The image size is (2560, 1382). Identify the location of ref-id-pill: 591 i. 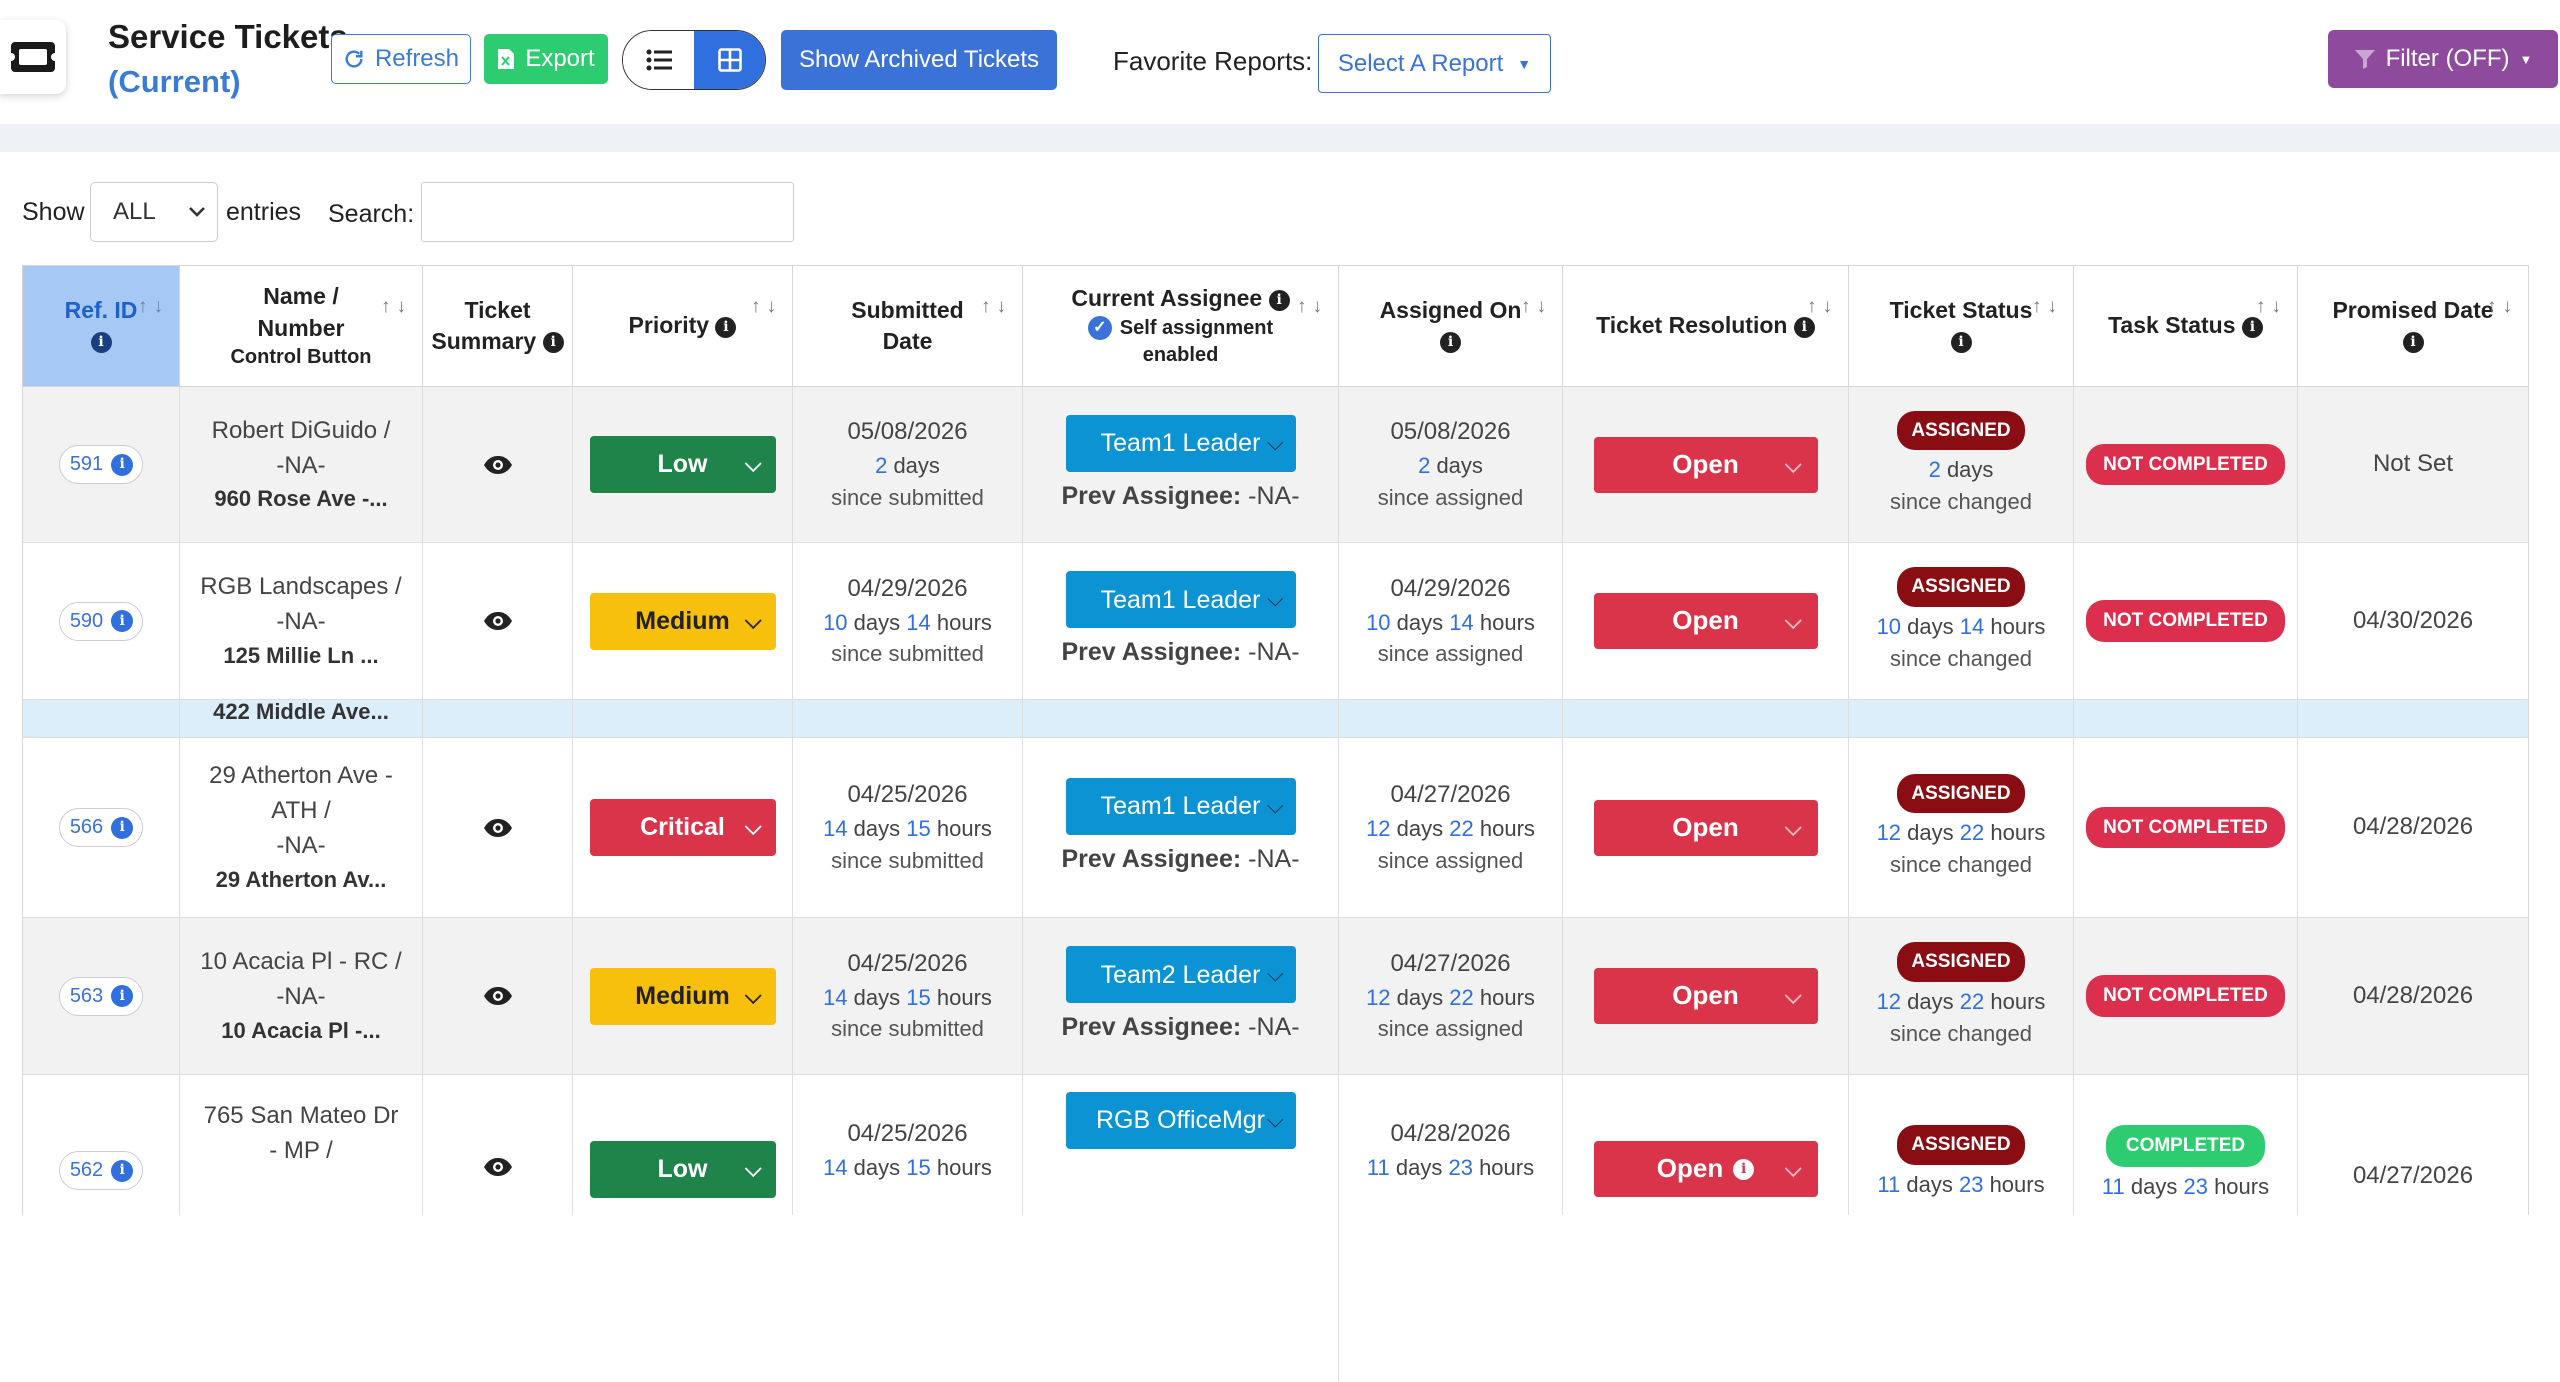
(101, 464).